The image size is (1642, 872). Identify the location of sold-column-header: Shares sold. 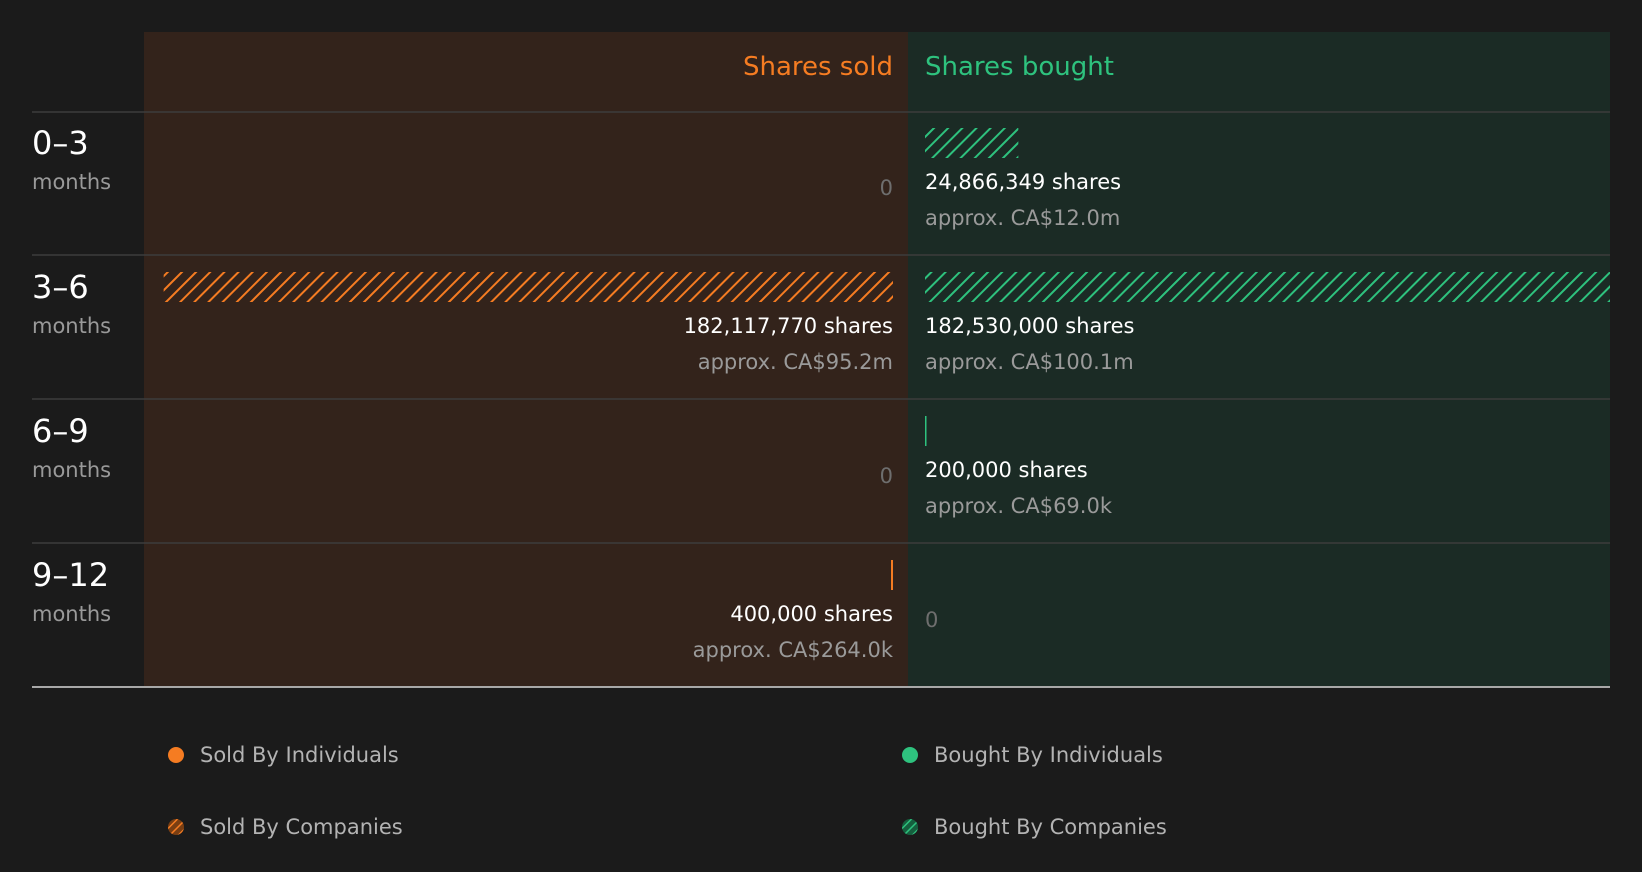
(817, 67).